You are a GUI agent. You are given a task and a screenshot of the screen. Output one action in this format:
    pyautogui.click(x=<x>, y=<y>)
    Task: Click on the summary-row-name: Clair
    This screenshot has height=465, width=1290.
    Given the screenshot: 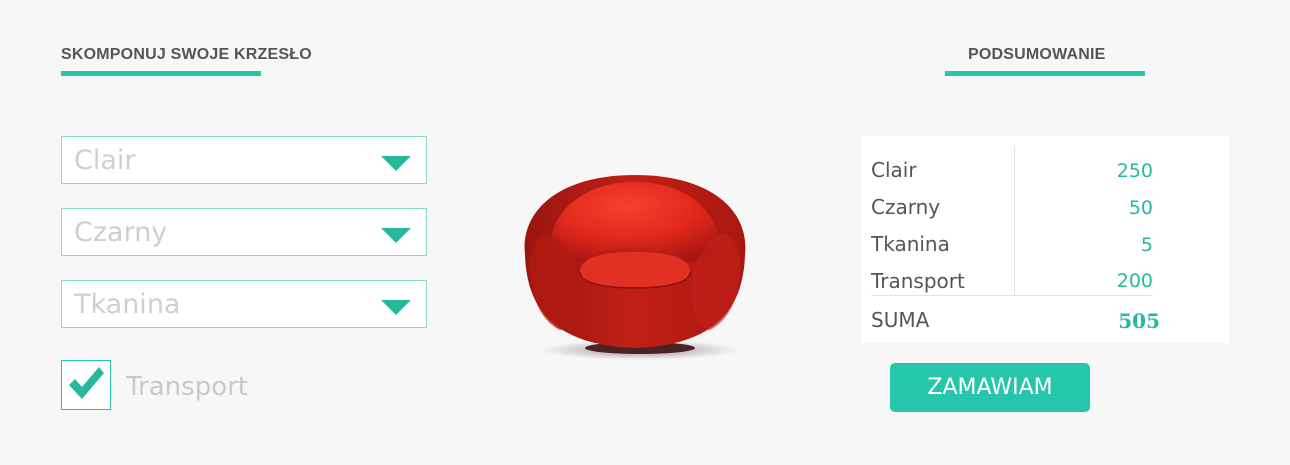 What is the action you would take?
    pyautogui.click(x=894, y=170)
    